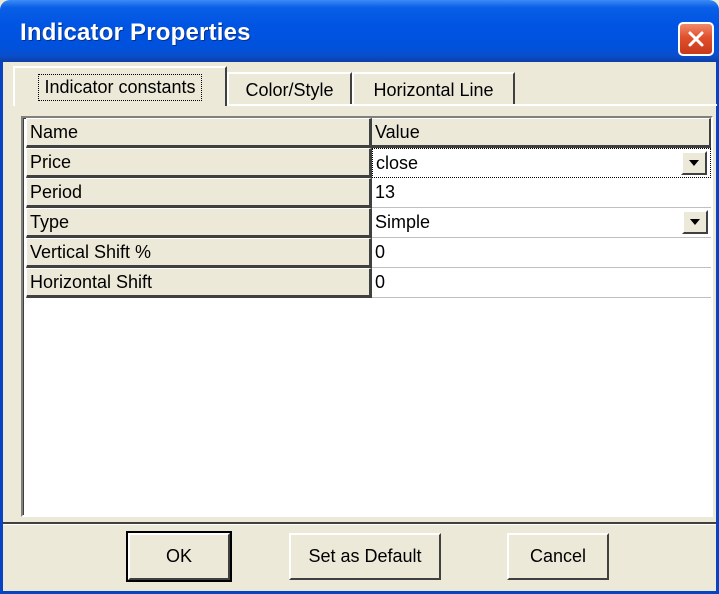 The height and width of the screenshot is (594, 719). I want to click on column-header-value: Value, so click(541, 133).